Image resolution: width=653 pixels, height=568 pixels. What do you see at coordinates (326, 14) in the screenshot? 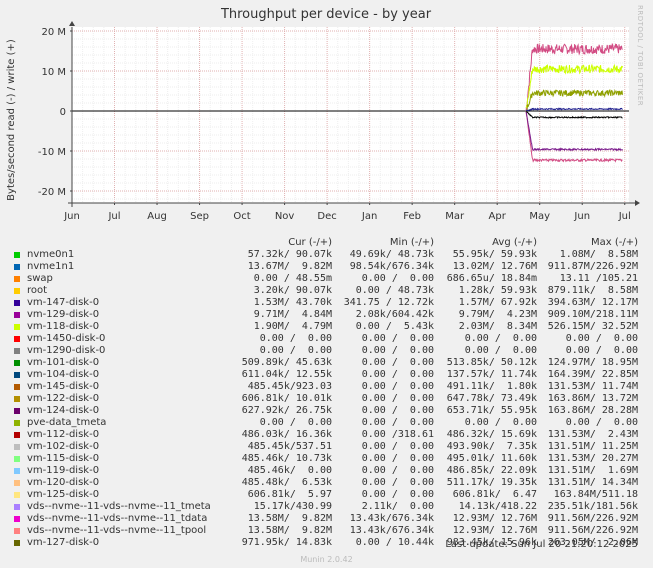
I see `chart-title: Throughput per device - by year` at bounding box center [326, 14].